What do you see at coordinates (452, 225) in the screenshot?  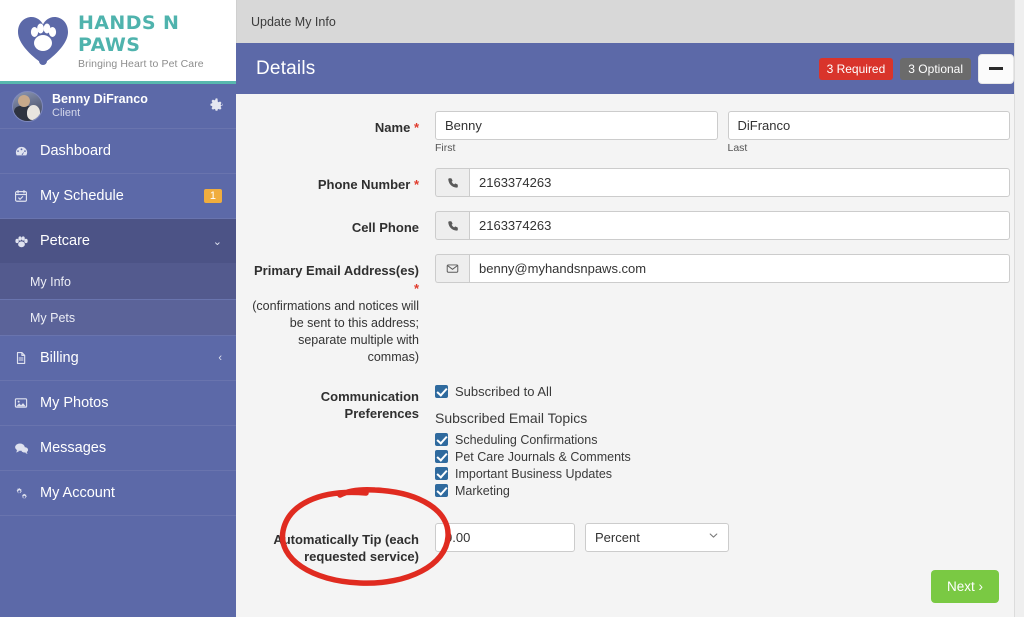 I see `phone-icon` at bounding box center [452, 225].